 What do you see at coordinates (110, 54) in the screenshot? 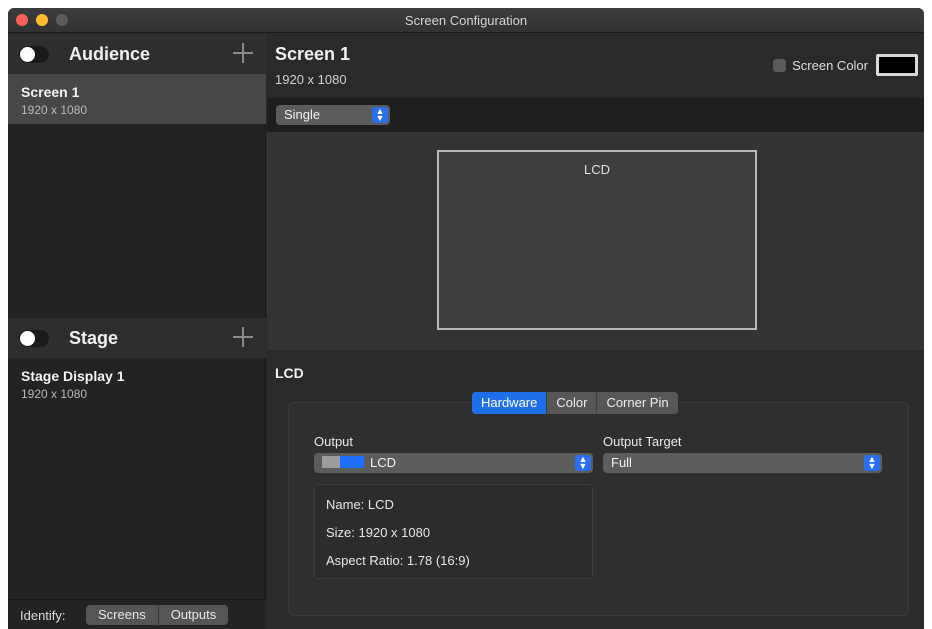
I see `audience-title: Audience` at bounding box center [110, 54].